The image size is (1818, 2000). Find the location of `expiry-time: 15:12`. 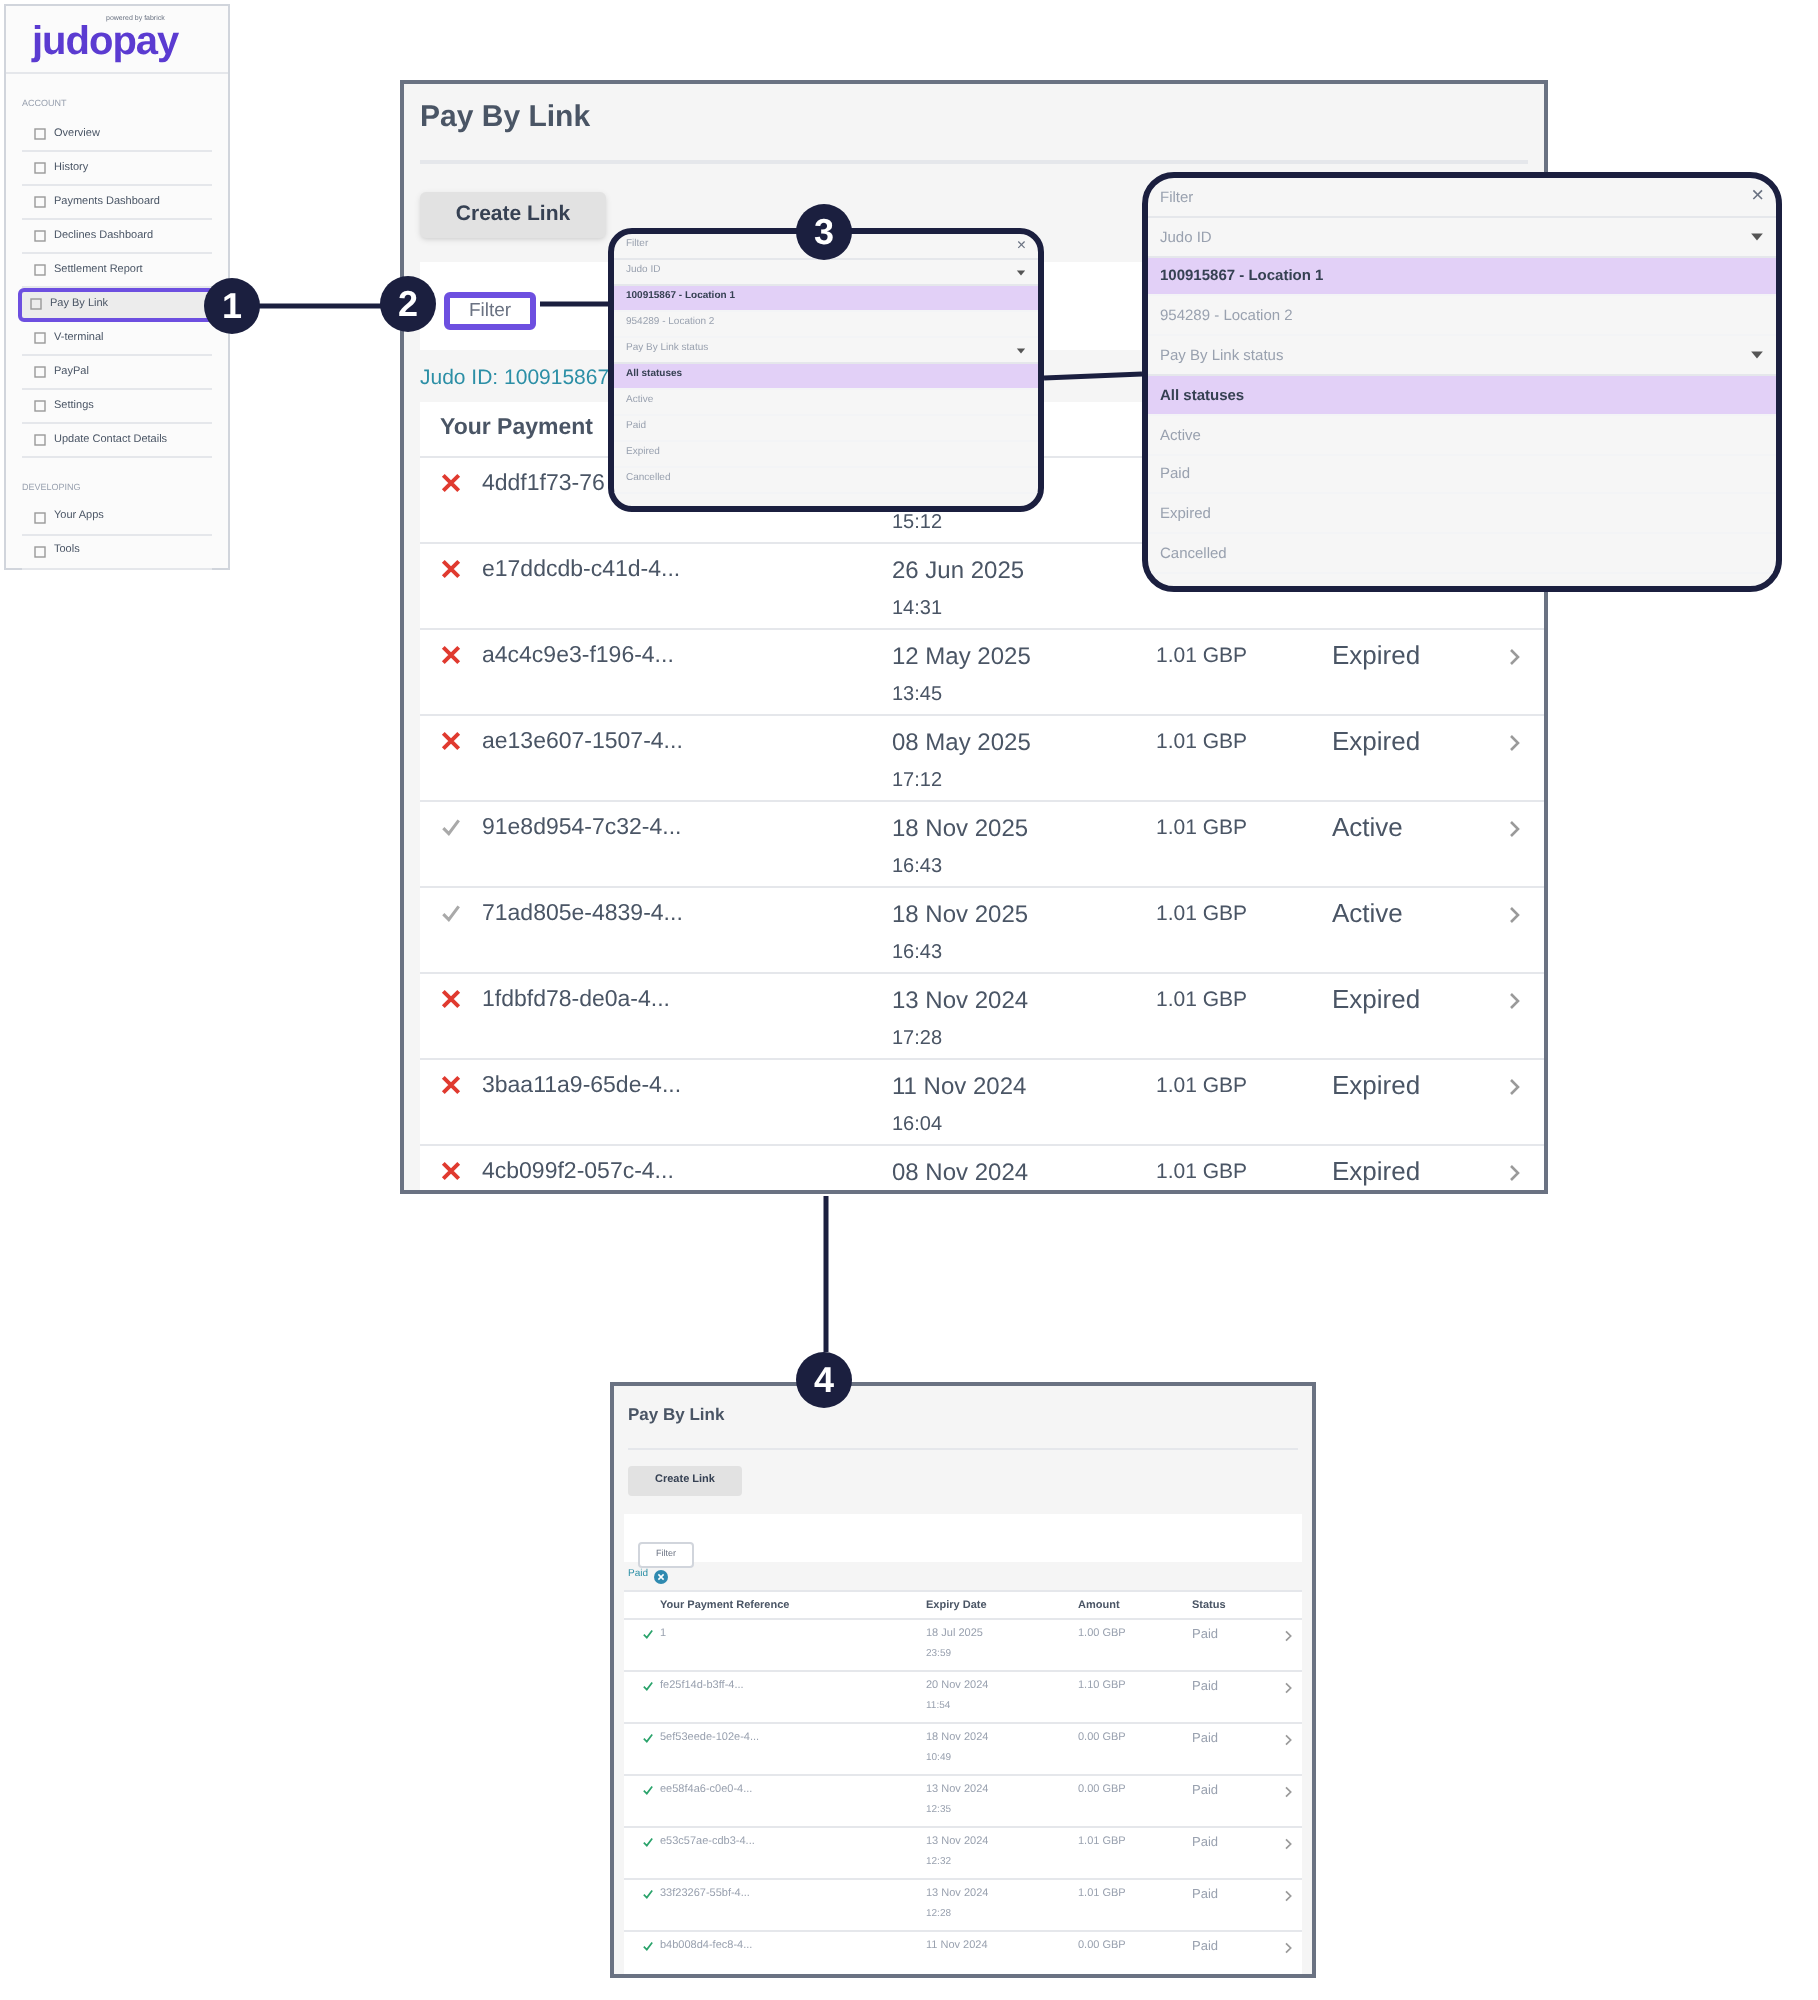

expiry-time: 15:12 is located at coordinates (917, 524).